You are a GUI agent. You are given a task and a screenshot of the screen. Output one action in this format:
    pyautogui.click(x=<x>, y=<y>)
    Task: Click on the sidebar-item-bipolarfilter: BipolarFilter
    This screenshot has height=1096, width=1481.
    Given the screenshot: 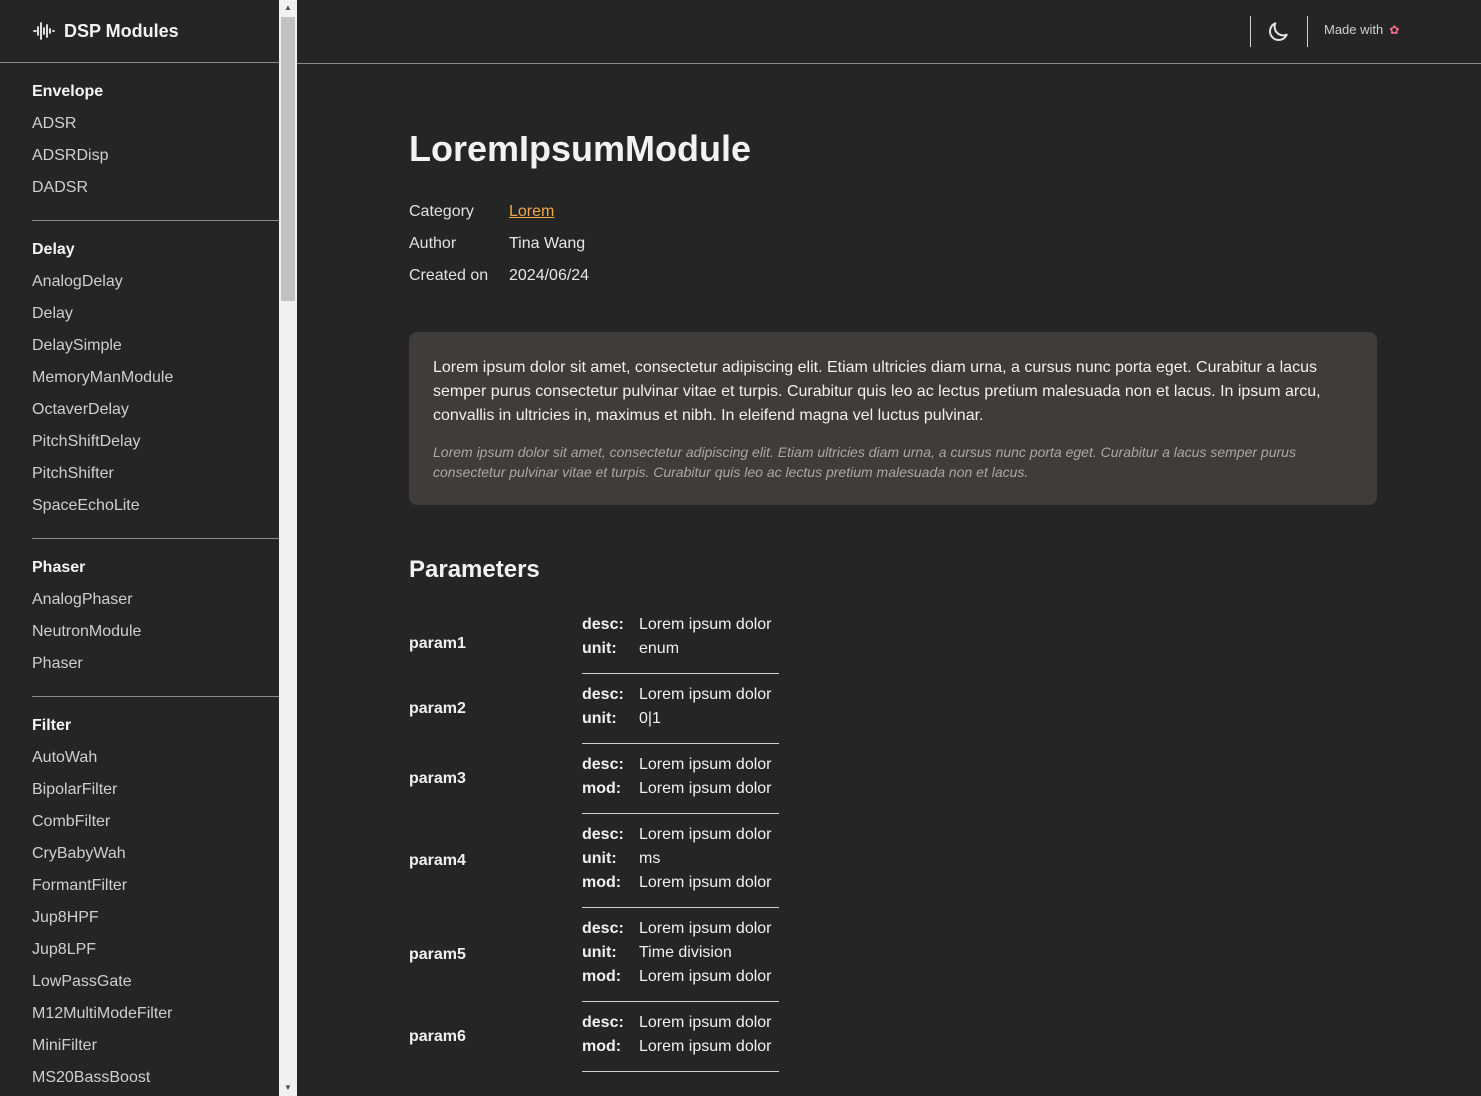 What is the action you would take?
    pyautogui.click(x=155, y=794)
    